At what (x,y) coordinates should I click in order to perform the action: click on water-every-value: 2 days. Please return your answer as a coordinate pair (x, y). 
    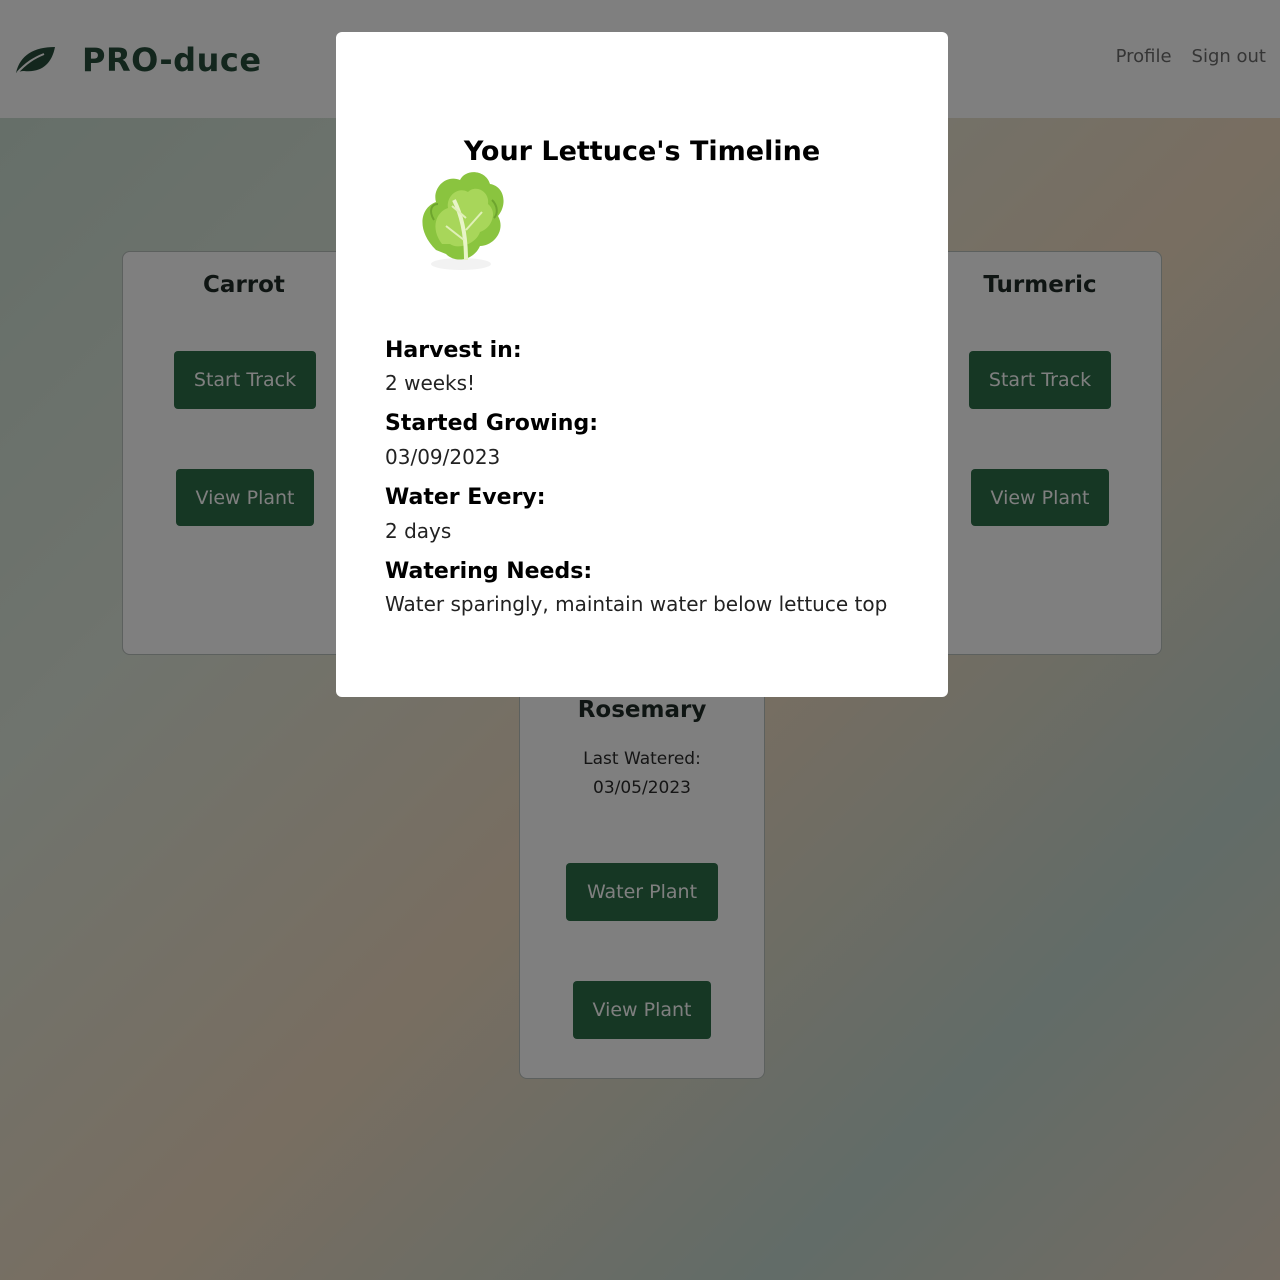
    Looking at the image, I should click on (418, 531).